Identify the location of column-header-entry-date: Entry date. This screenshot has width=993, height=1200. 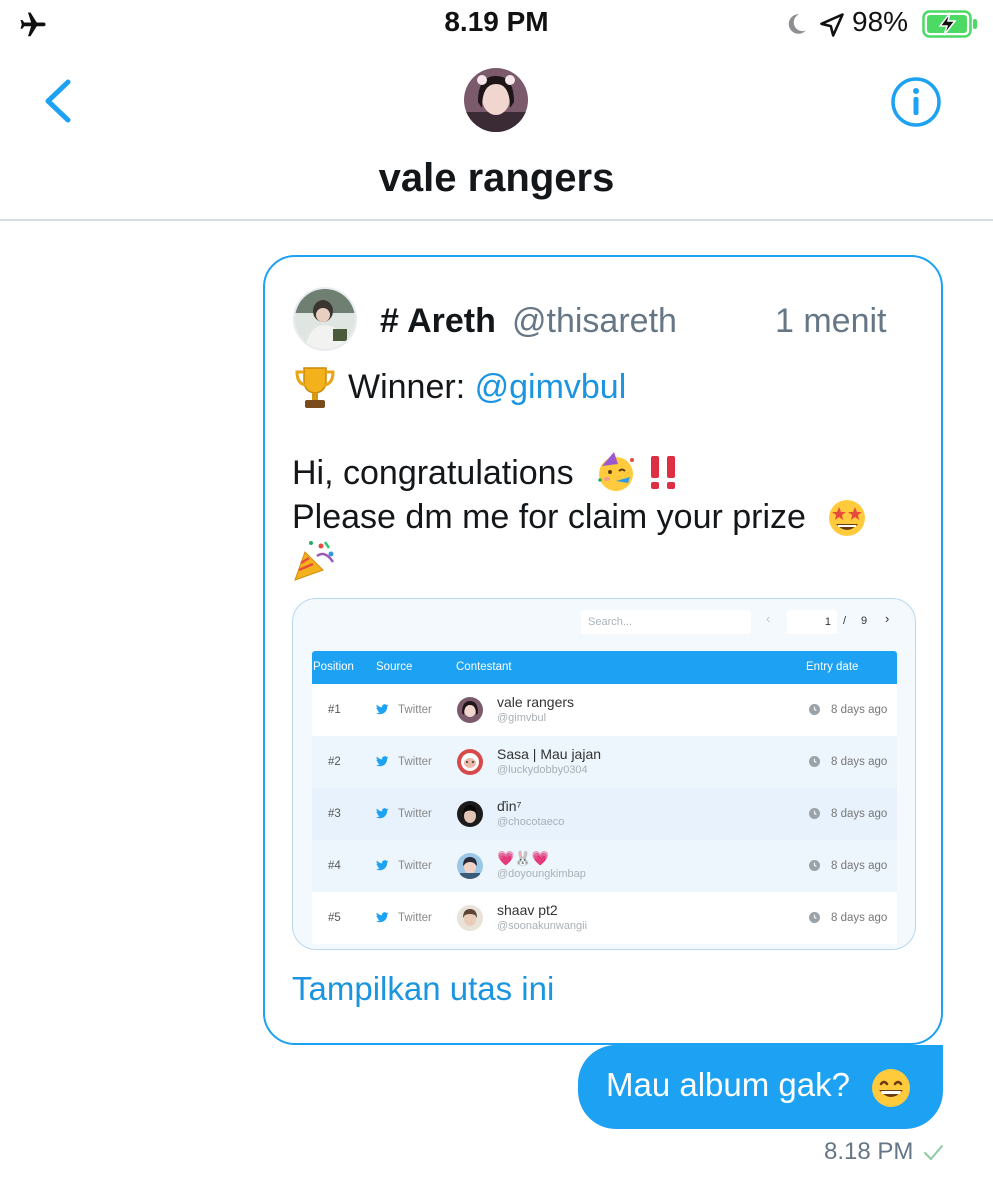
(832, 667).